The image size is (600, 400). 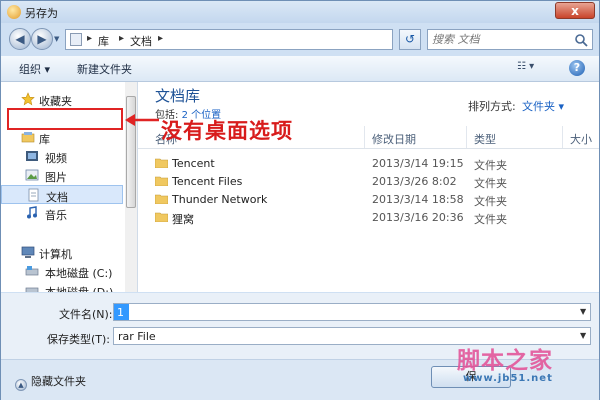 What do you see at coordinates (20, 39) in the screenshot?
I see `back-button: ◀` at bounding box center [20, 39].